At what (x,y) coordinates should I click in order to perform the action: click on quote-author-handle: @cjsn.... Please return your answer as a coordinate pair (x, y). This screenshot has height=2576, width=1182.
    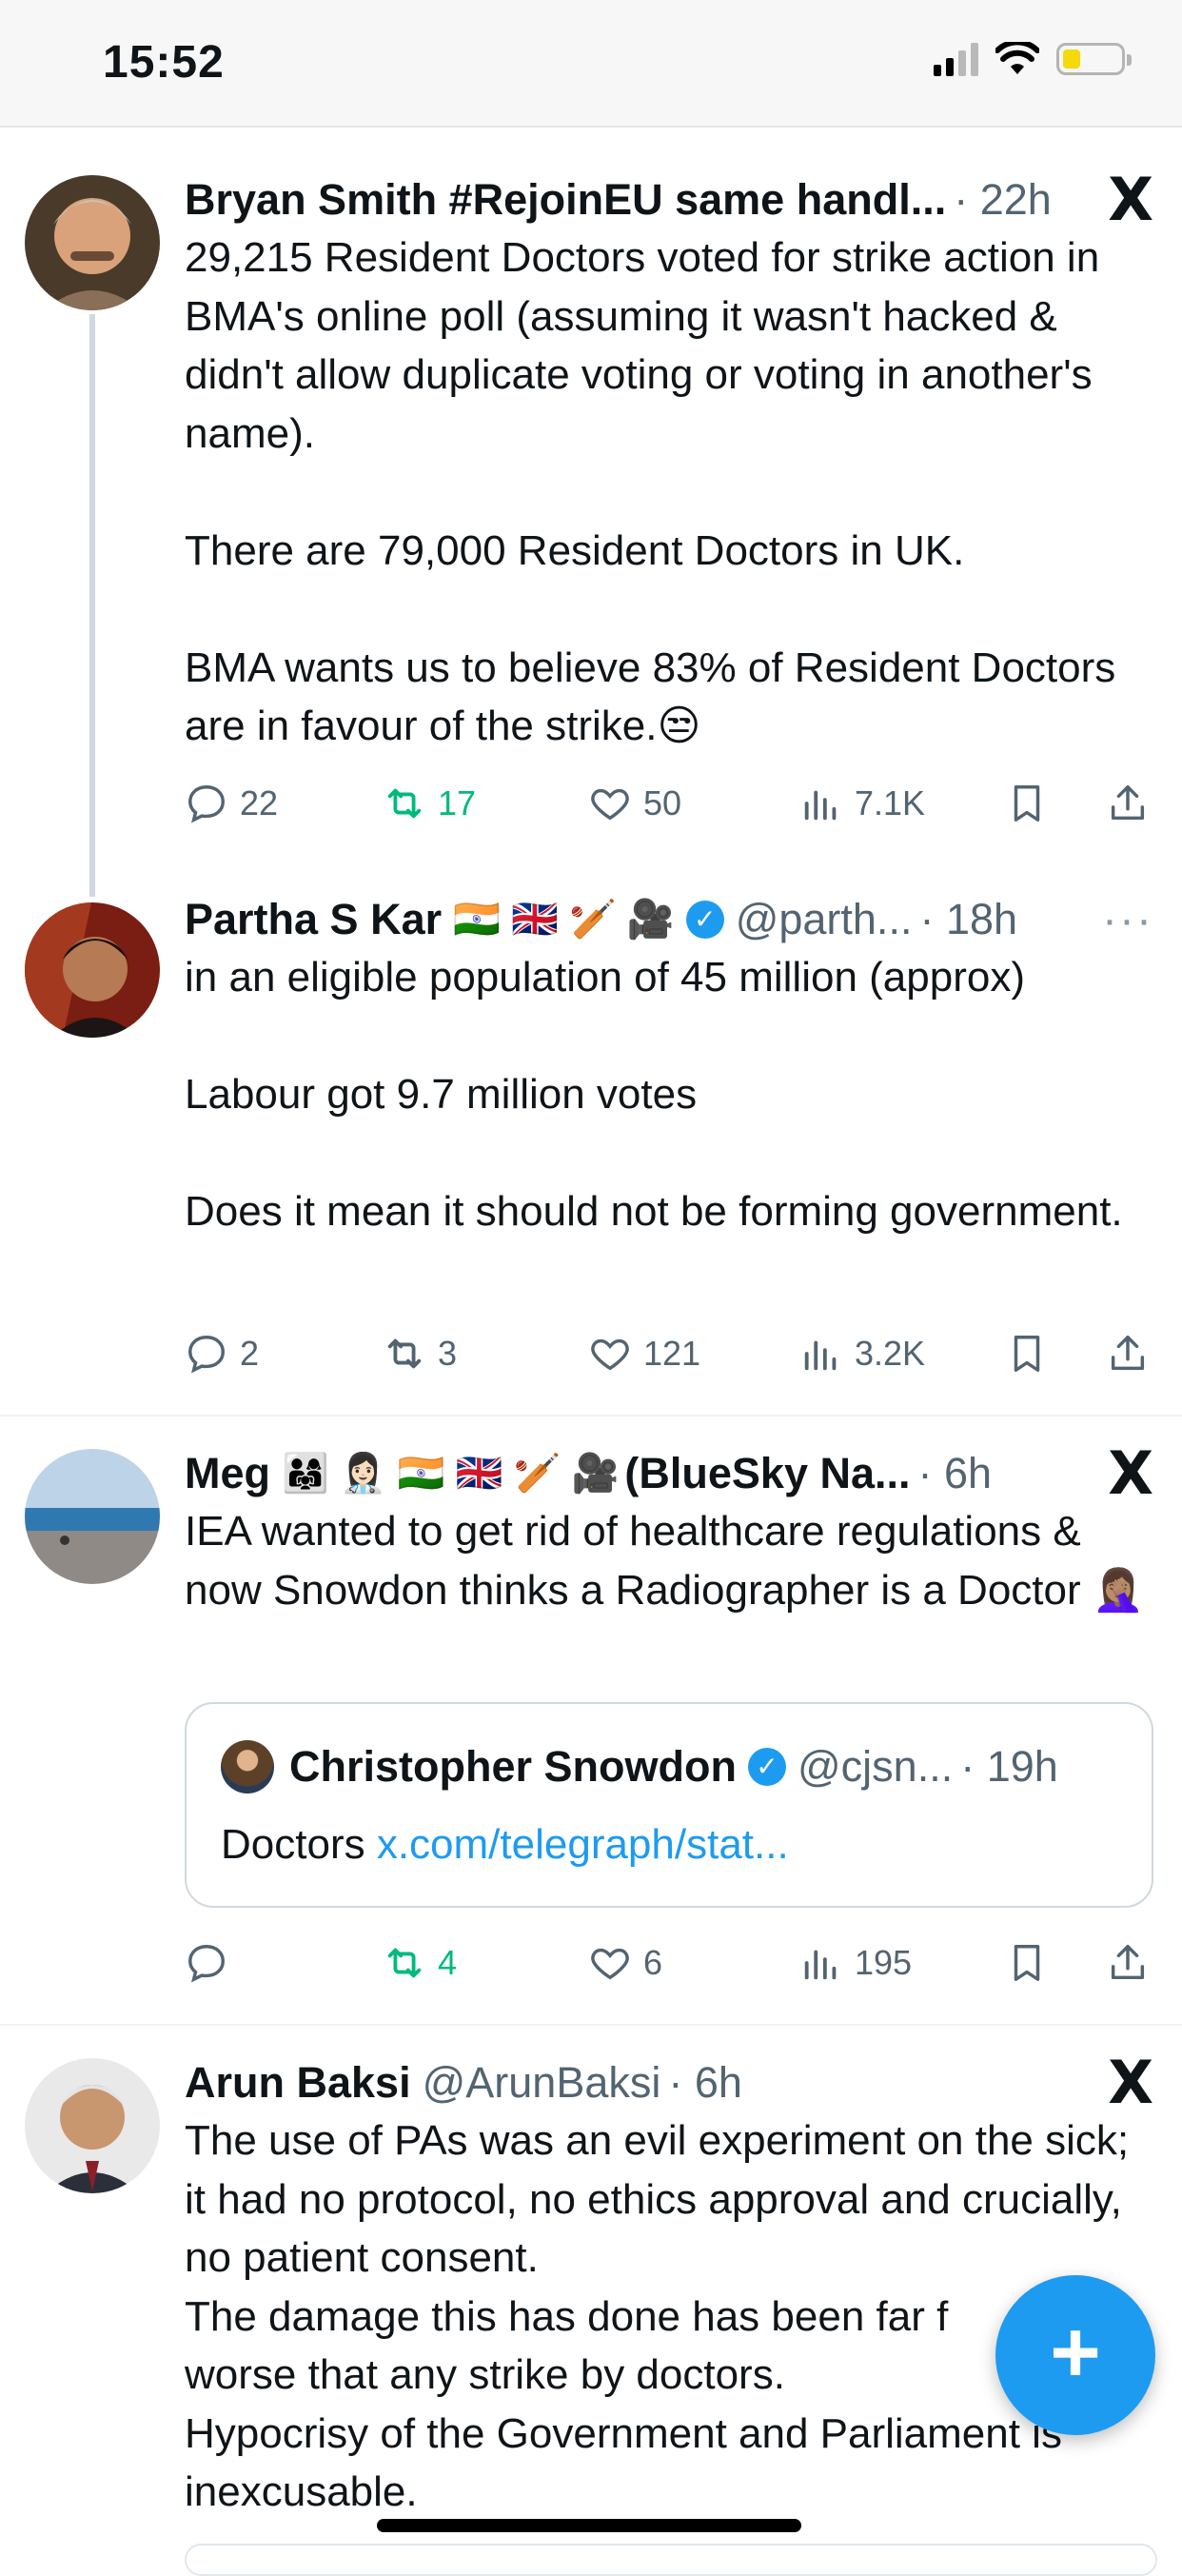
    Looking at the image, I should click on (875, 1766).